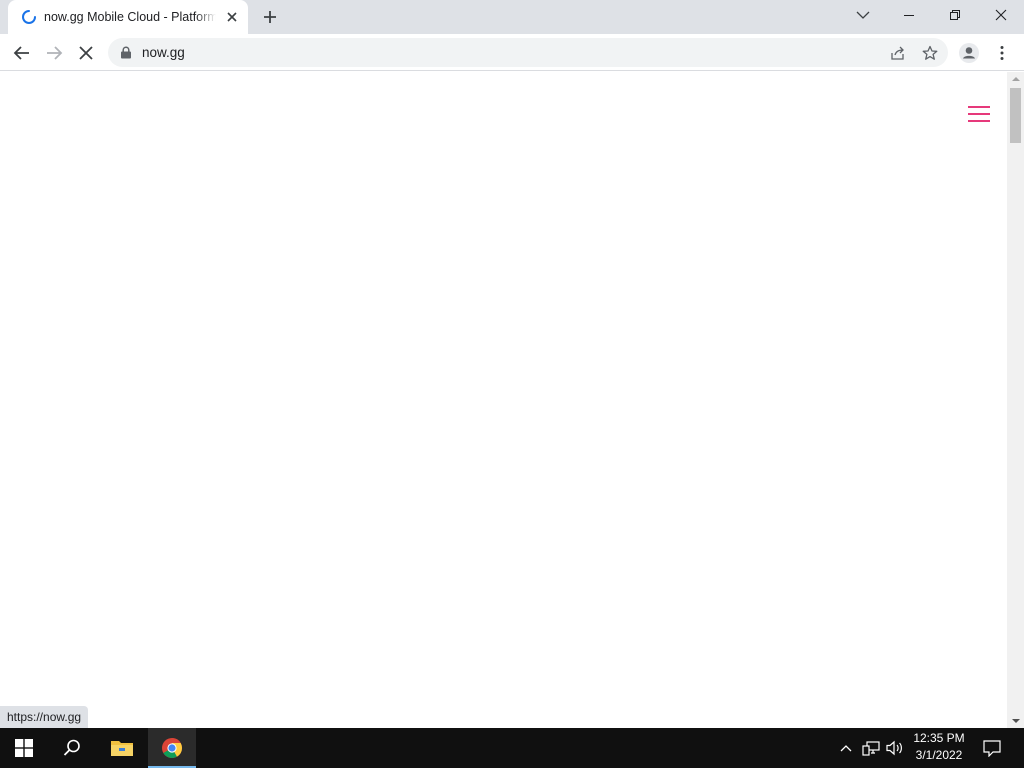 The height and width of the screenshot is (768, 1024). What do you see at coordinates (1015, 721) in the screenshot?
I see `scroll-down-icon` at bounding box center [1015, 721].